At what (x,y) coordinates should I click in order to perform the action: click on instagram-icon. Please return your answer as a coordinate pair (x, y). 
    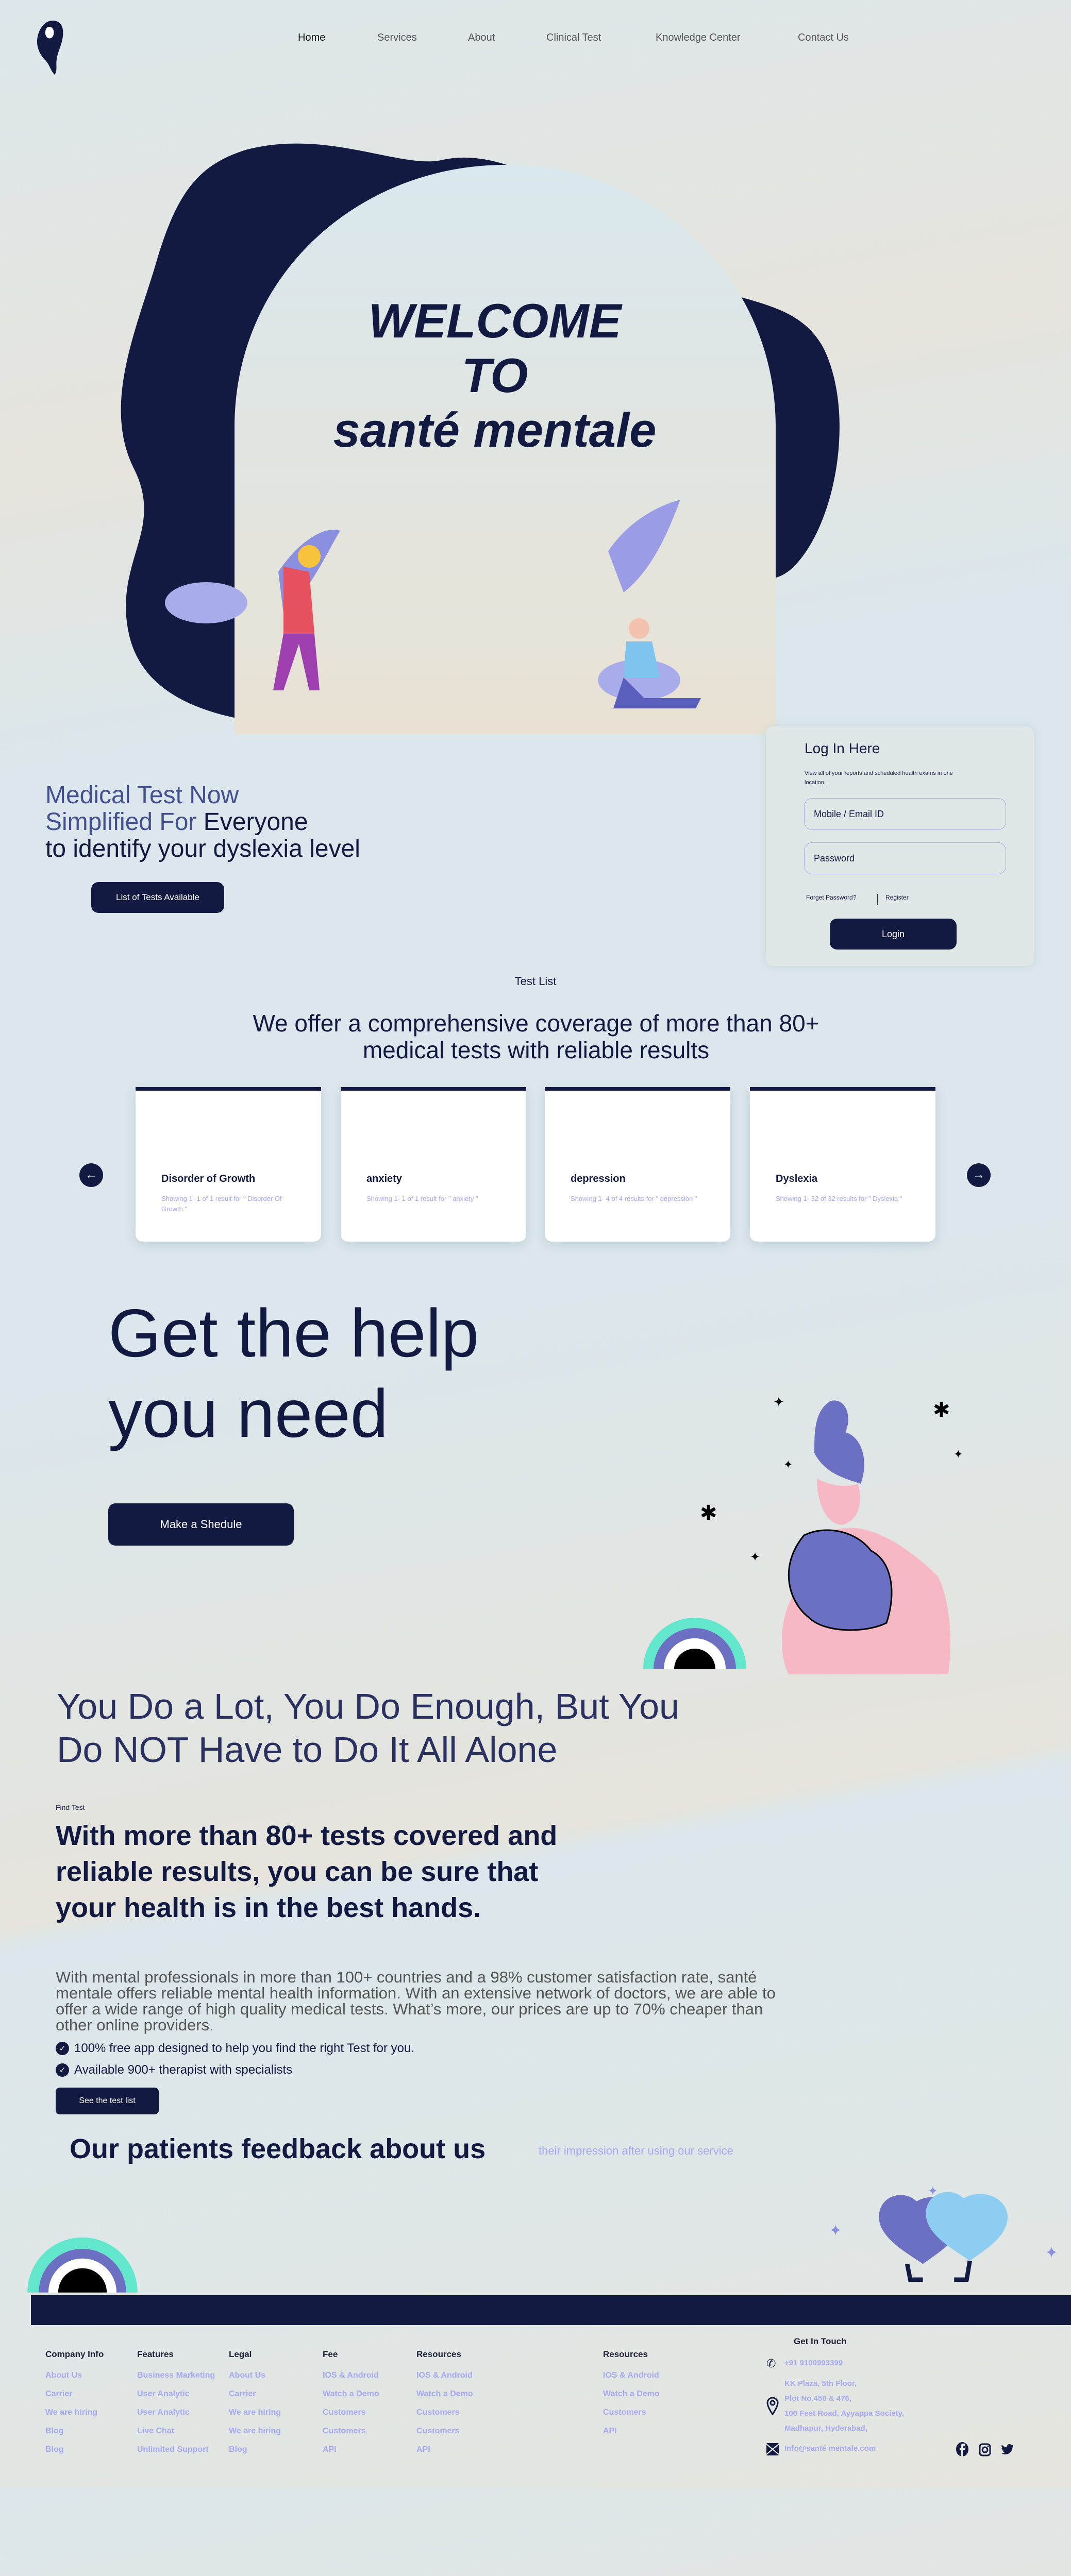
    Looking at the image, I should click on (985, 2449).